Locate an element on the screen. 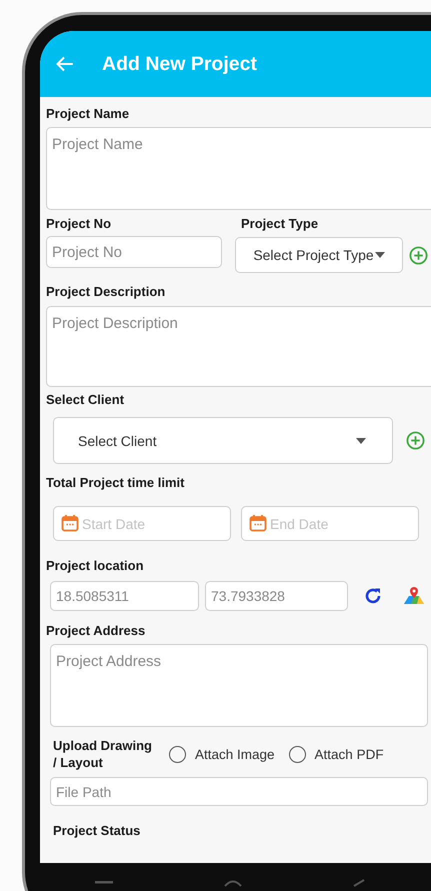 The width and height of the screenshot is (431, 891). field-label: Project Description is located at coordinates (106, 291).